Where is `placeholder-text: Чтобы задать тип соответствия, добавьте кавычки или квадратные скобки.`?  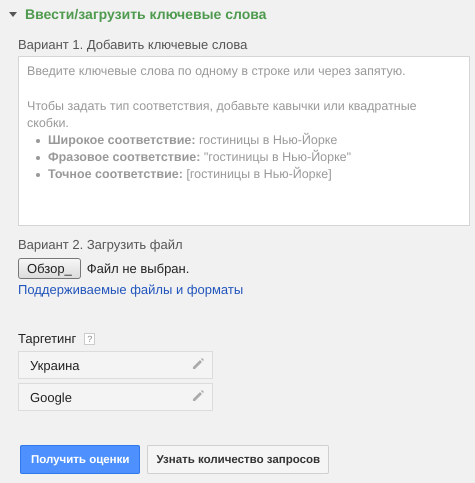
placeholder-text: Чтобы задать тип соответствия, добавьте кавычки или квадратные скобки. is located at coordinates (222, 115).